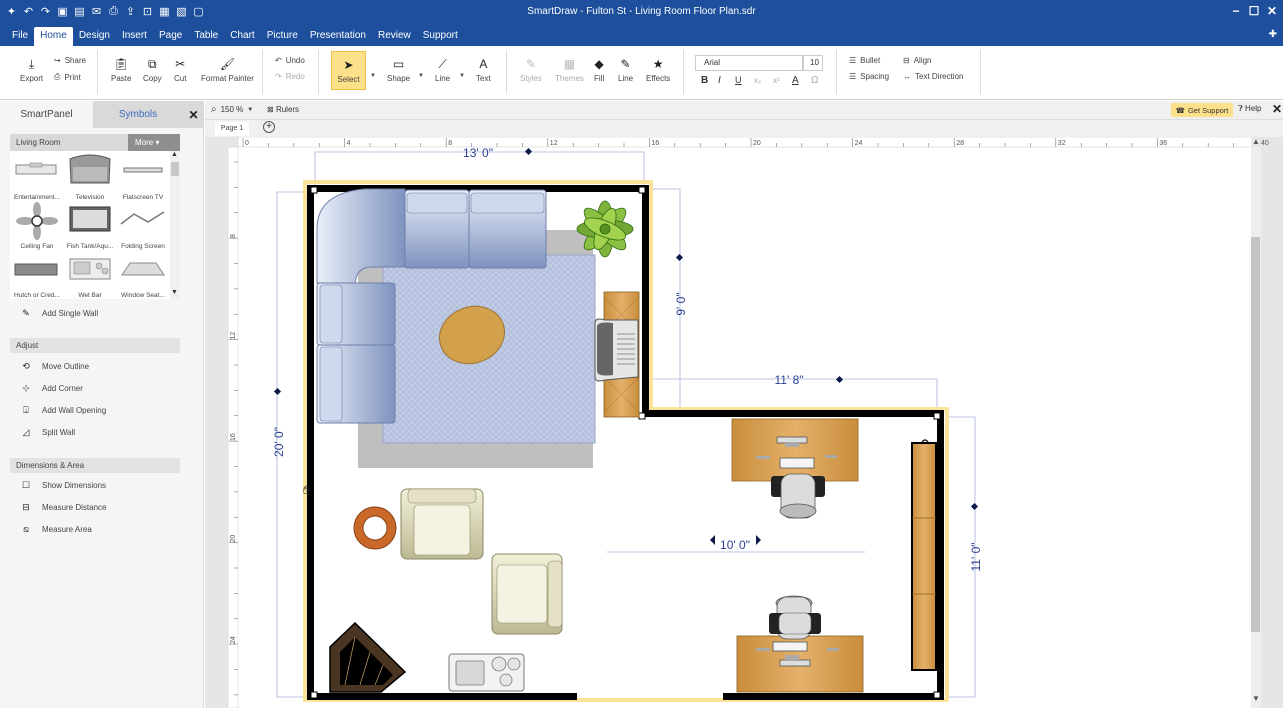 This screenshot has width=1283, height=708. I want to click on vertical-scroll-thumb, so click(1255, 434).